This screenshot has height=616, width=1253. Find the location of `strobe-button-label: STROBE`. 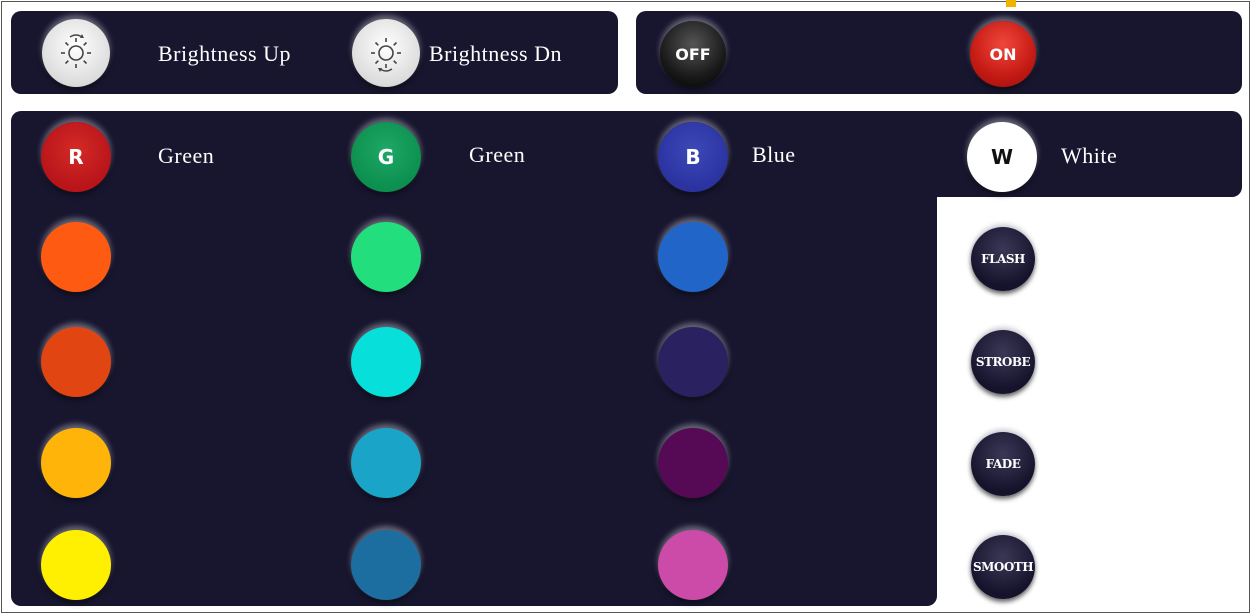

strobe-button-label: STROBE is located at coordinates (1003, 362).